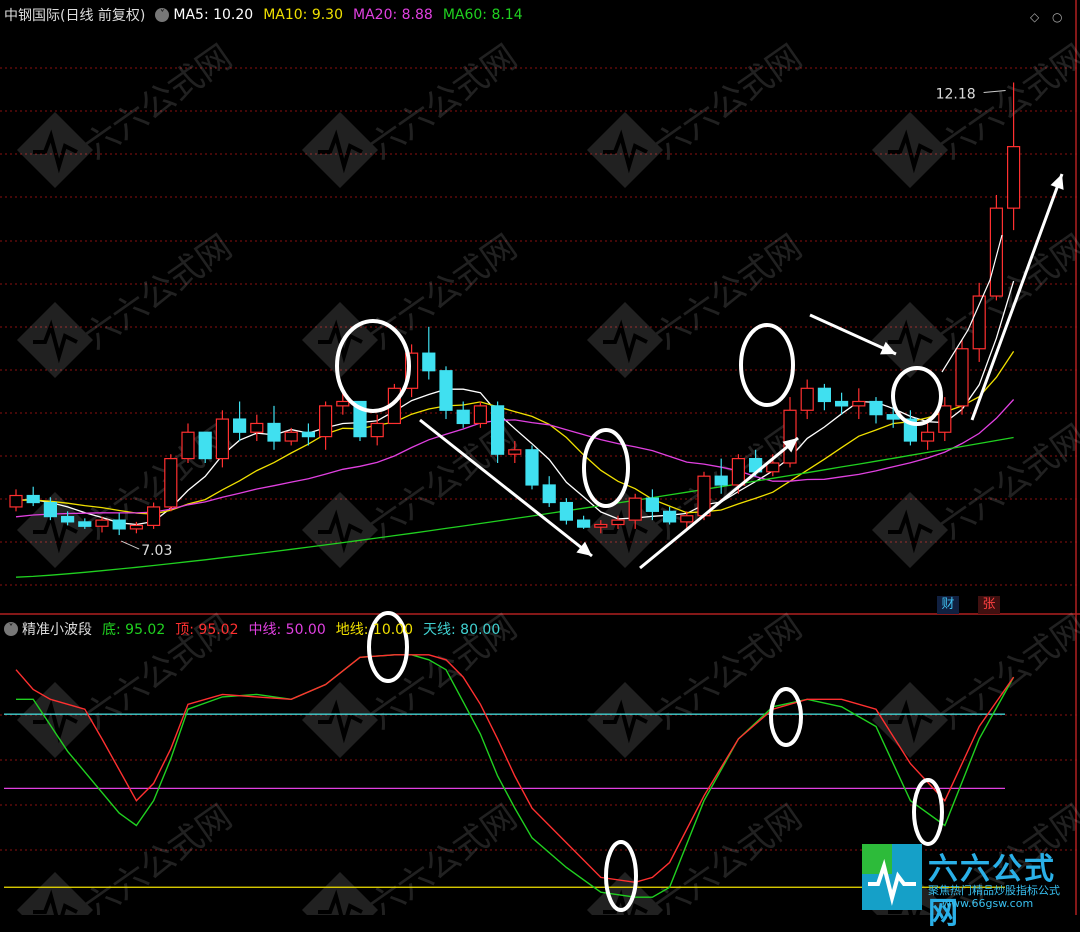  I want to click on zhongxian-label: 中线: 50.00, so click(287, 630).